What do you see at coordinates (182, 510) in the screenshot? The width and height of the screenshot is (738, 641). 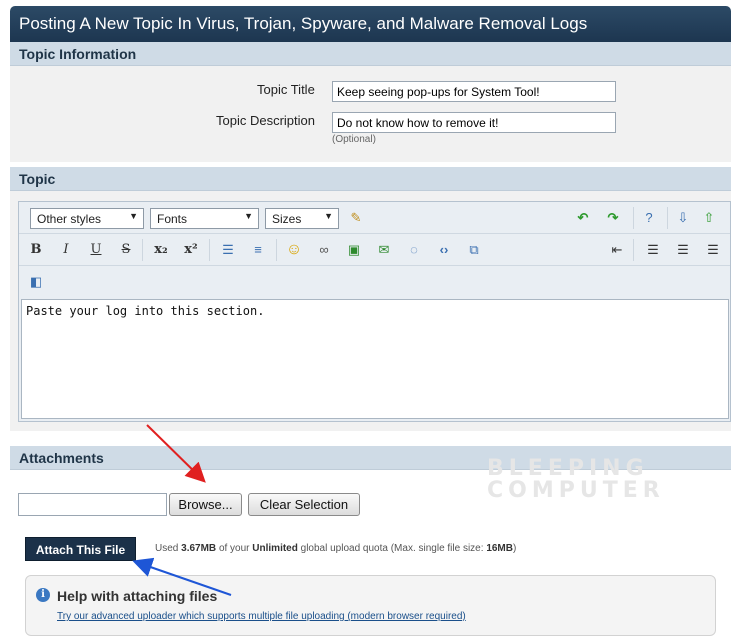 I see `annotation-arrows` at bounding box center [182, 510].